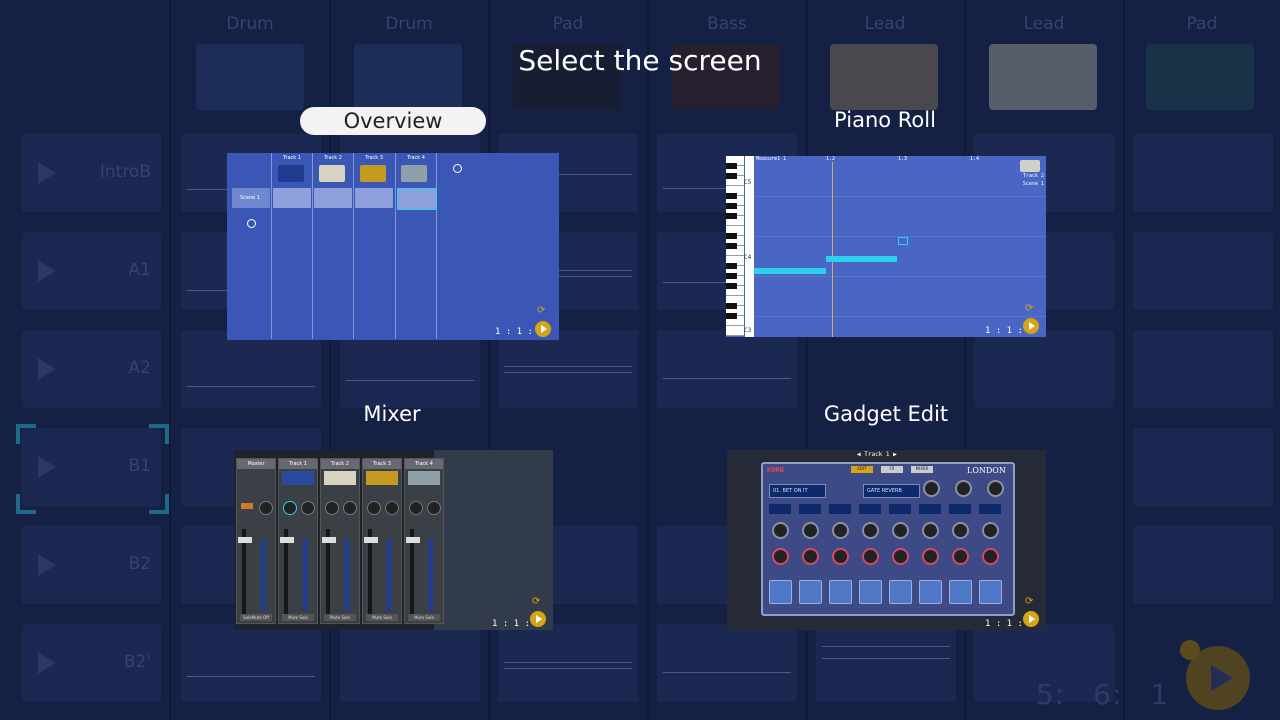 This screenshot has width=1280, height=720. What do you see at coordinates (340, 464) in the screenshot?
I see `strip-header: Track 2` at bounding box center [340, 464].